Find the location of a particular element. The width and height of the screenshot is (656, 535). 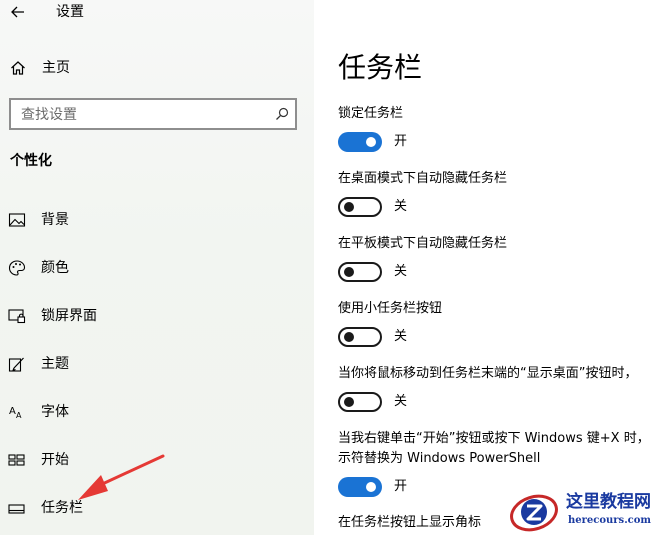

sidebar-item-fonts: A A 字体 is located at coordinates (157, 412).